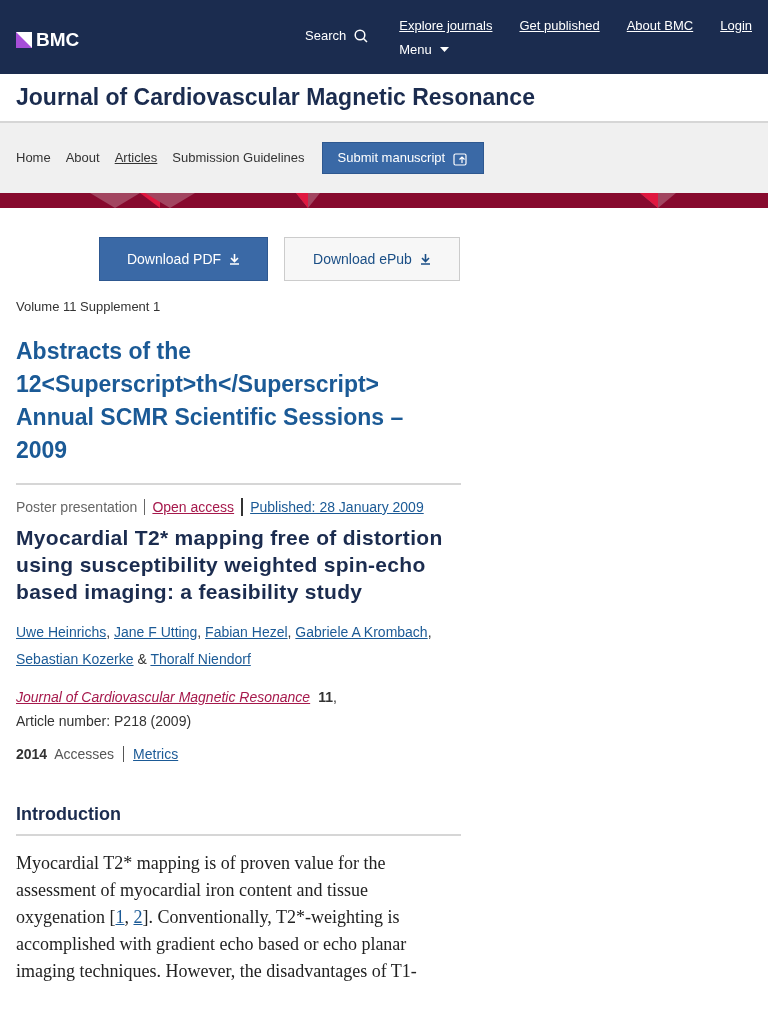  Describe the element at coordinates (156, 754) in the screenshot. I see `metrics-link: Metrics` at that location.